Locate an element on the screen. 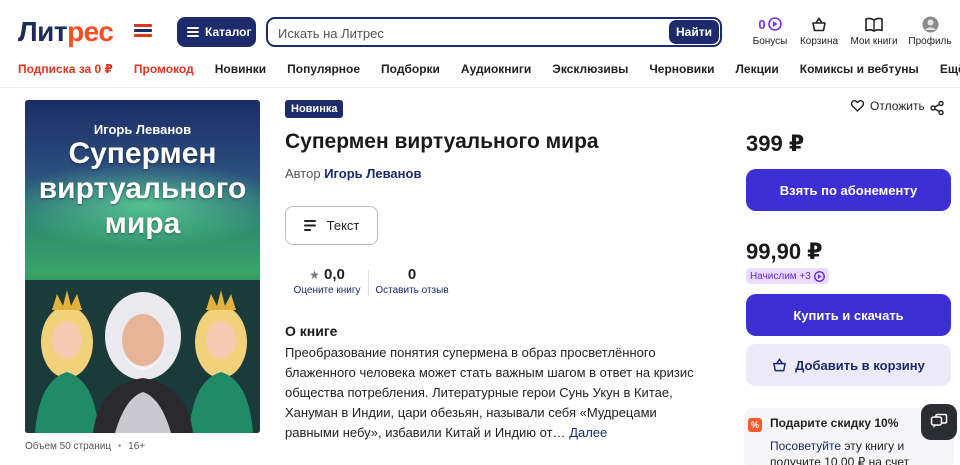 Image resolution: width=960 pixels, height=465 pixels. header-actions: 0 Бонусы Корзина Мои книги Профиль is located at coordinates (854, 33).